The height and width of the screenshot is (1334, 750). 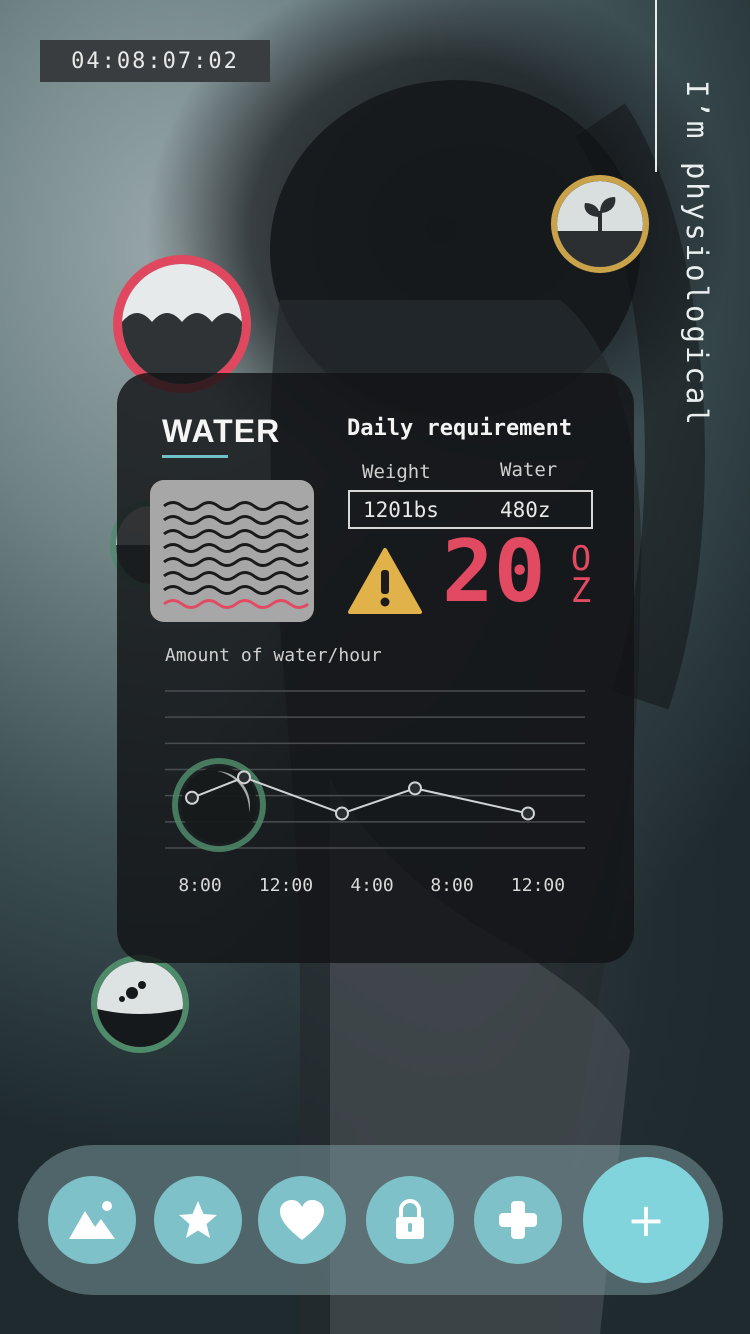 I want to click on countdown-timer: 04:08:07:02, so click(x=155, y=61).